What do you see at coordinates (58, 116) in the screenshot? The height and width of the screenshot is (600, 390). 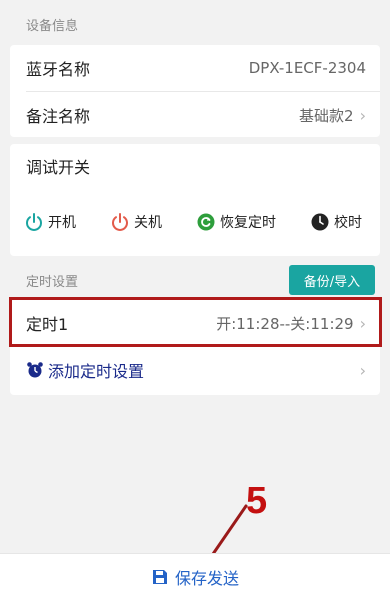 I see `note-name-label: 备注名称` at bounding box center [58, 116].